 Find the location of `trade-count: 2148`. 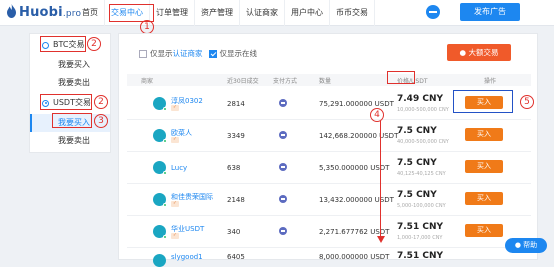

trade-count: 2148 is located at coordinates (236, 200).